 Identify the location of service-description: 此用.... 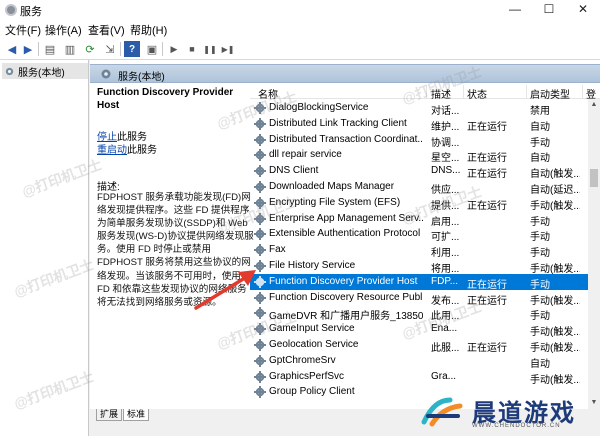
(445, 317).